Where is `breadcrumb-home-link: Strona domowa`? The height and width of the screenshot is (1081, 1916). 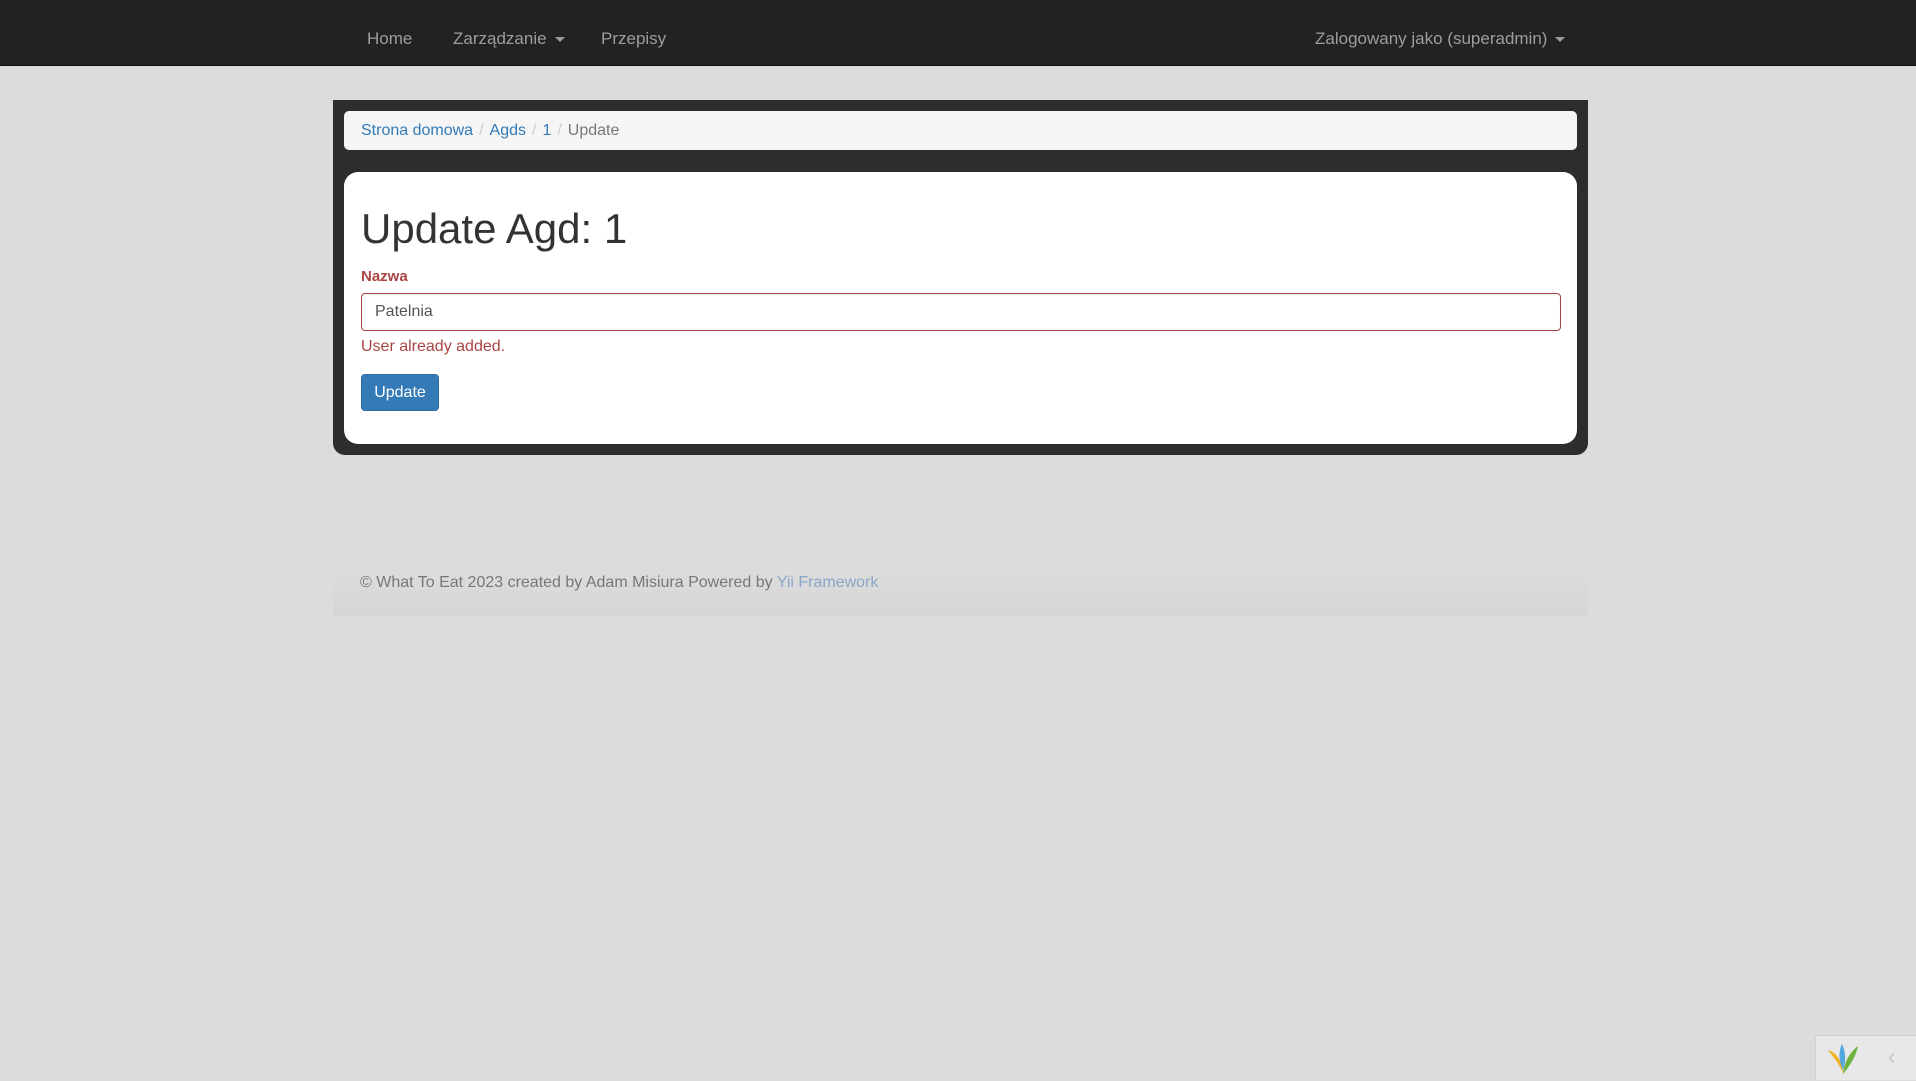 breadcrumb-home-link: Strona domowa is located at coordinates (417, 130).